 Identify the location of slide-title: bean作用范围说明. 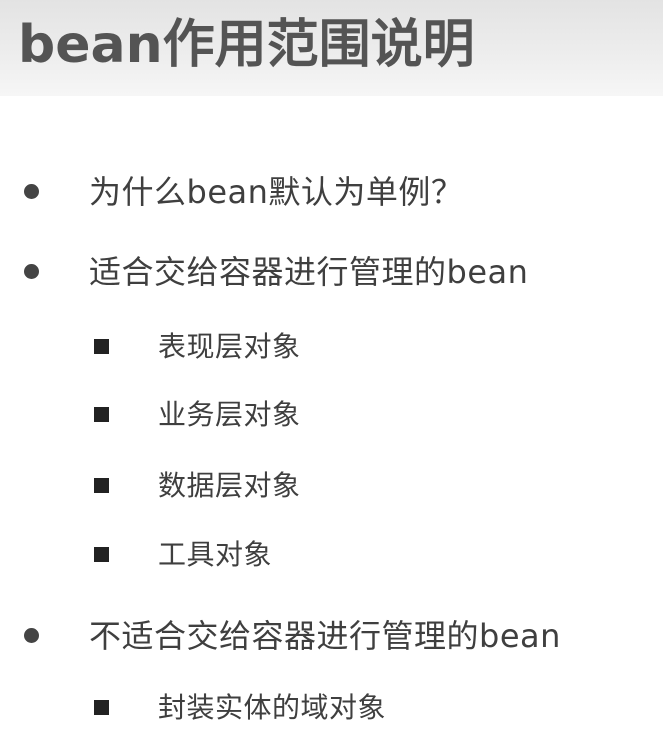
(246, 45).